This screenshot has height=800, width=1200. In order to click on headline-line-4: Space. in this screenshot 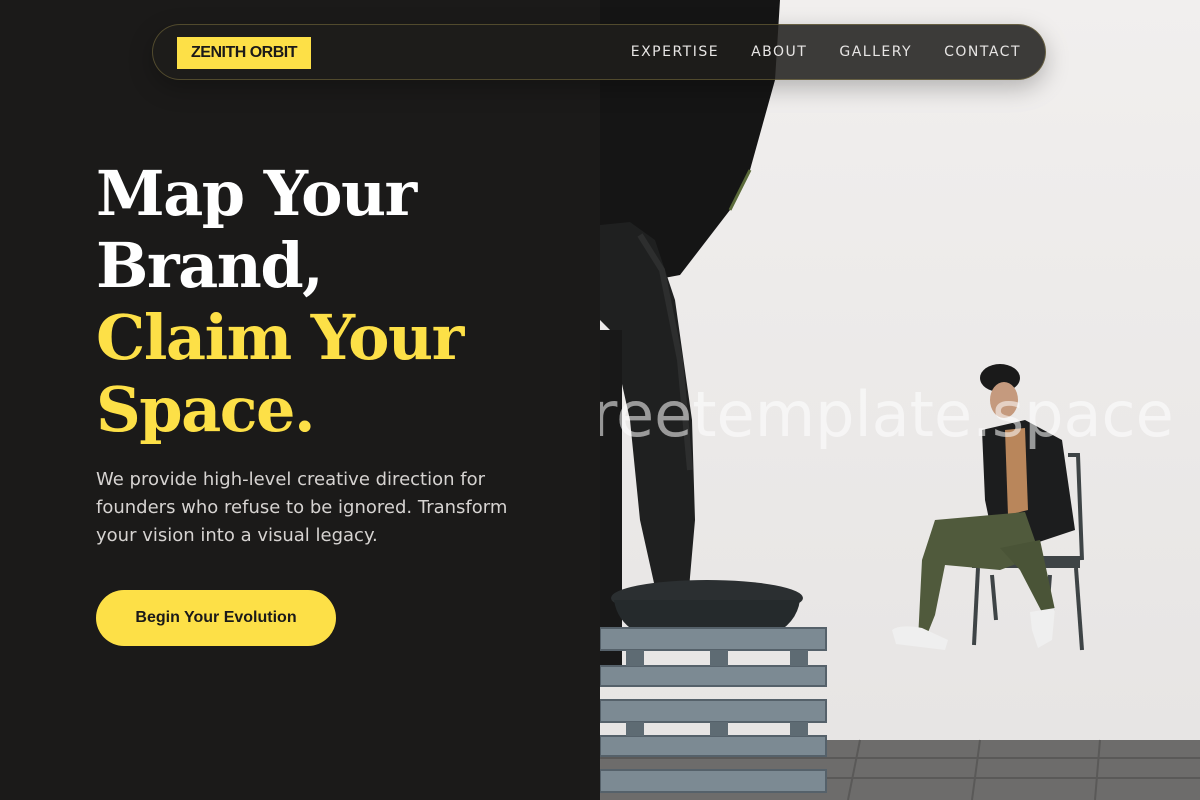, I will do `click(206, 409)`.